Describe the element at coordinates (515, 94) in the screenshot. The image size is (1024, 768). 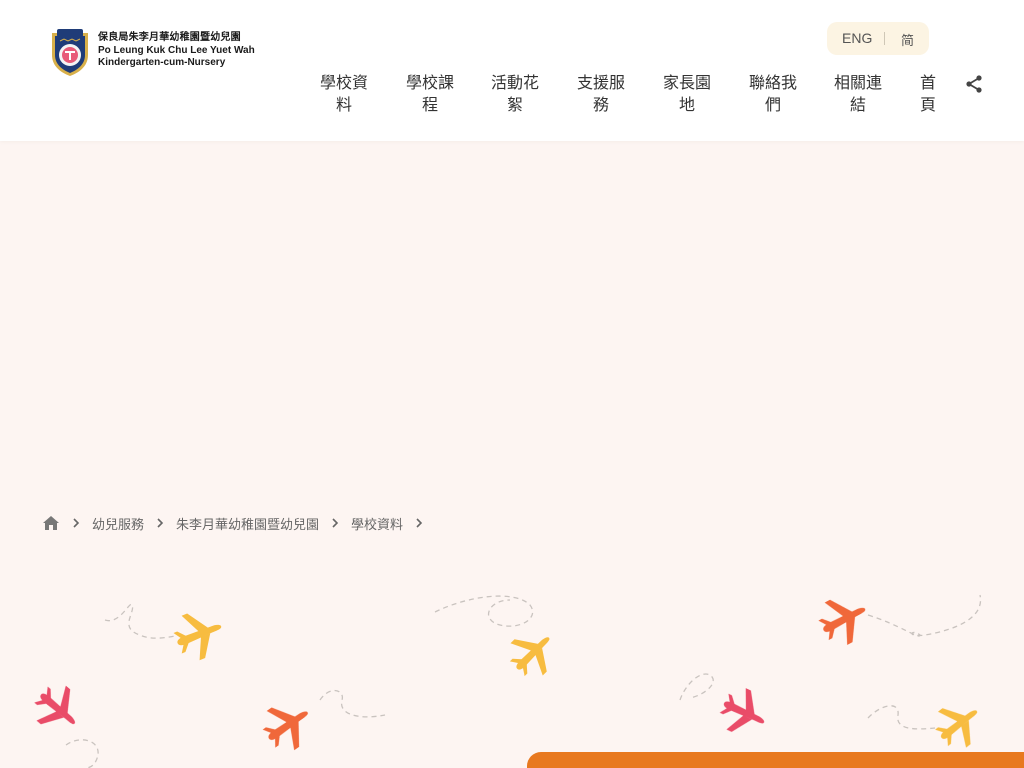
I see `nav-activities: 活動花 絮` at that location.